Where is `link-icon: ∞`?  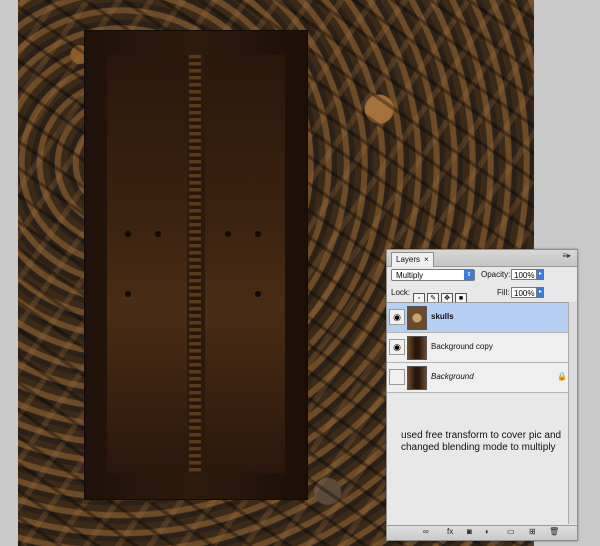
link-icon: ∞ is located at coordinates (426, 531).